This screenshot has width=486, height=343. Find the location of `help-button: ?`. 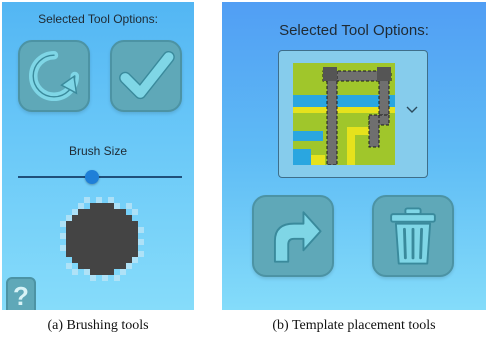

help-button: ? is located at coordinates (21, 293).